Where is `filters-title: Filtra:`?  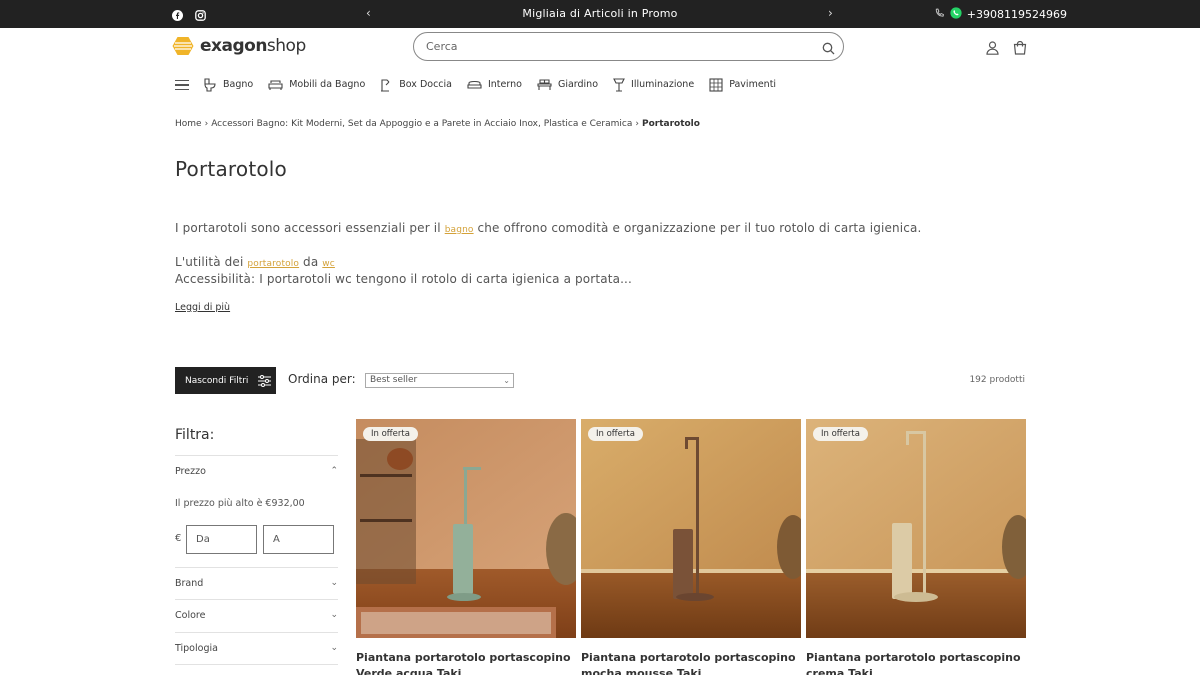
filters-title: Filtra: is located at coordinates (195, 435).